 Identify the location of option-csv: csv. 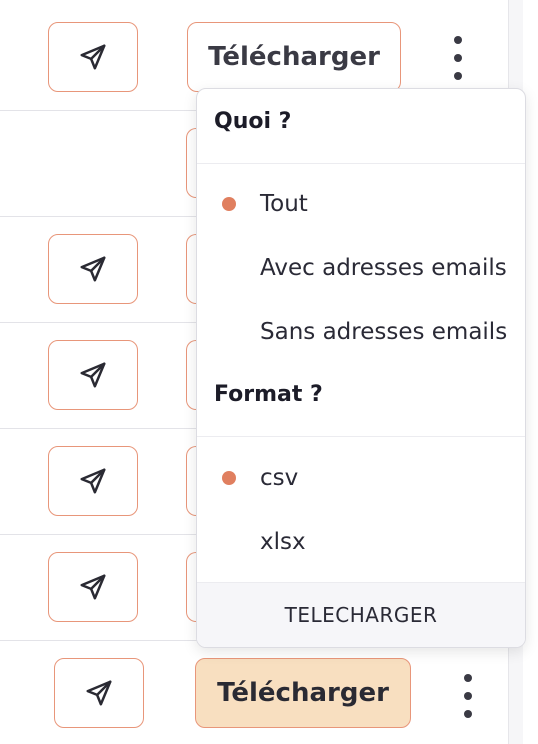
(361, 478).